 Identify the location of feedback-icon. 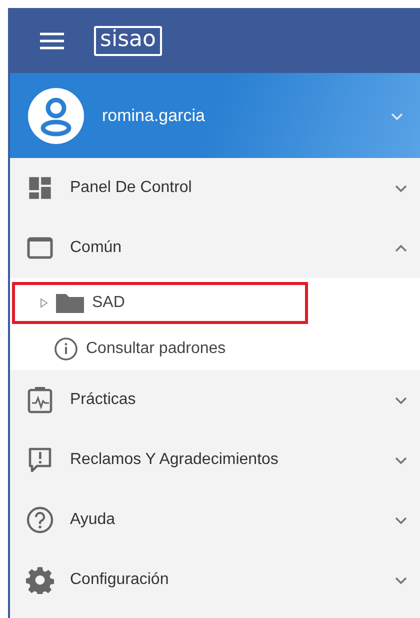
(40, 460).